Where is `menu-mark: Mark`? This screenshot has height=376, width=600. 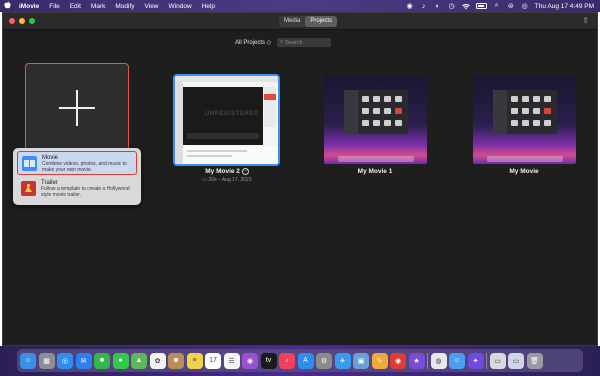
menu-mark: Mark is located at coordinates (98, 6).